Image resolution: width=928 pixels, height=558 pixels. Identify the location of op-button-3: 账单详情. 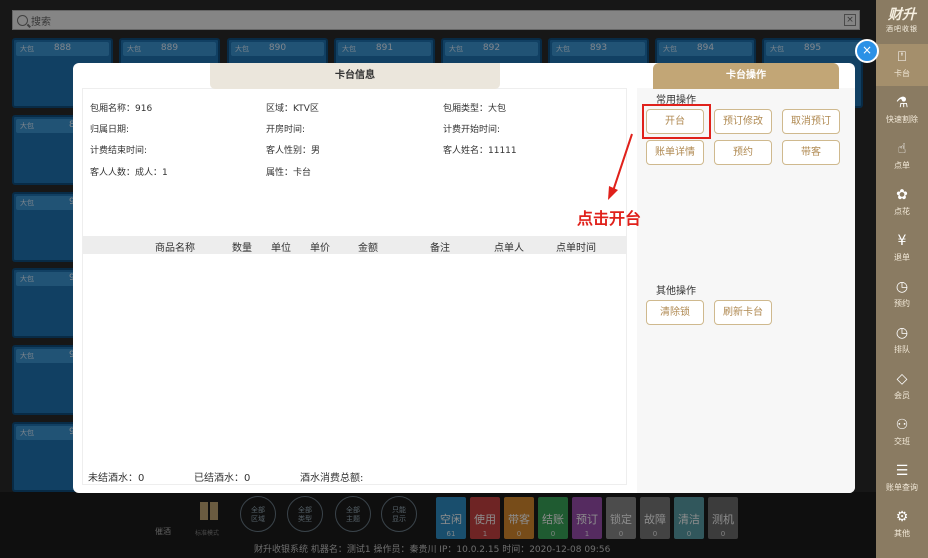
(675, 152).